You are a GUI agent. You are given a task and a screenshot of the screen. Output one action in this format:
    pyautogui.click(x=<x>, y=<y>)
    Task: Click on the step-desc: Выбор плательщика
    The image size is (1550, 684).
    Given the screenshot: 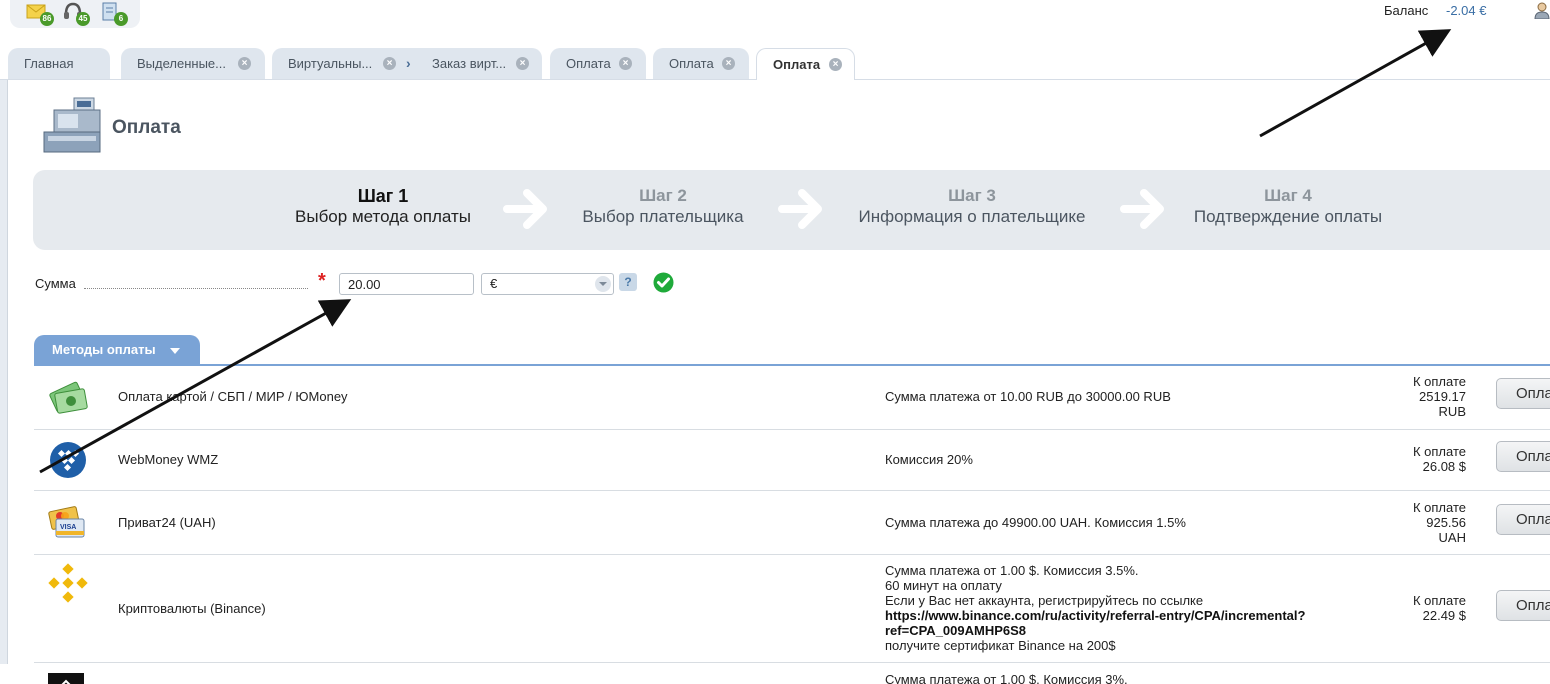 What is the action you would take?
    pyautogui.click(x=663, y=216)
    